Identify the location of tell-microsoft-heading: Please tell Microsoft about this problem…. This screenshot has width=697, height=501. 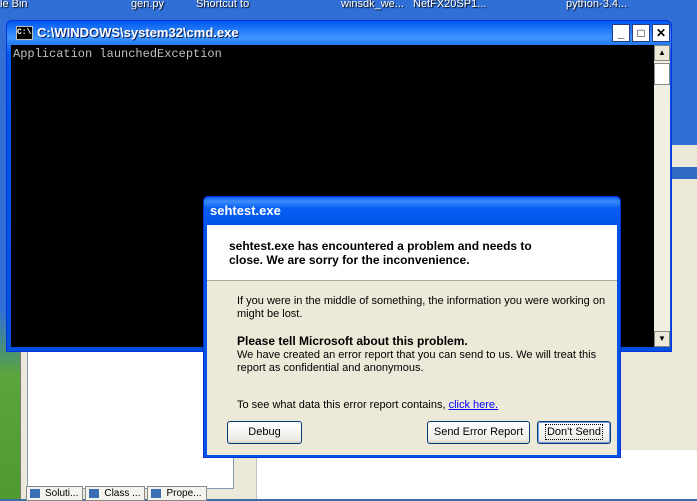
(352, 341).